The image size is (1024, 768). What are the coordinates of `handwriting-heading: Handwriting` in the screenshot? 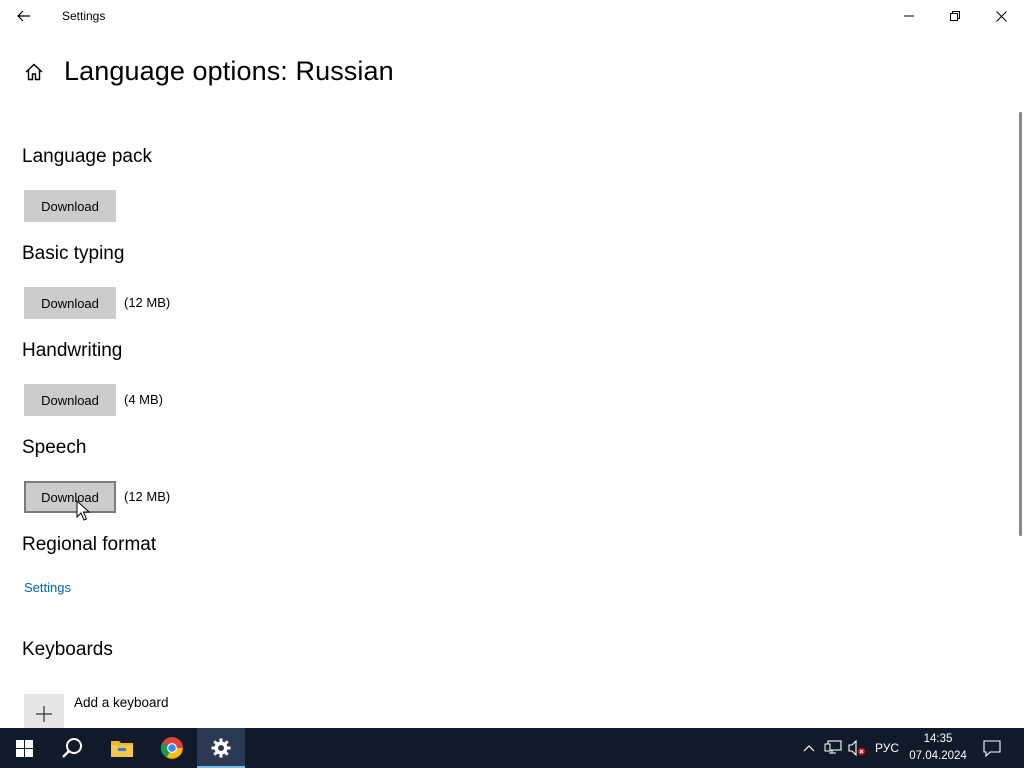 It's located at (72, 350).